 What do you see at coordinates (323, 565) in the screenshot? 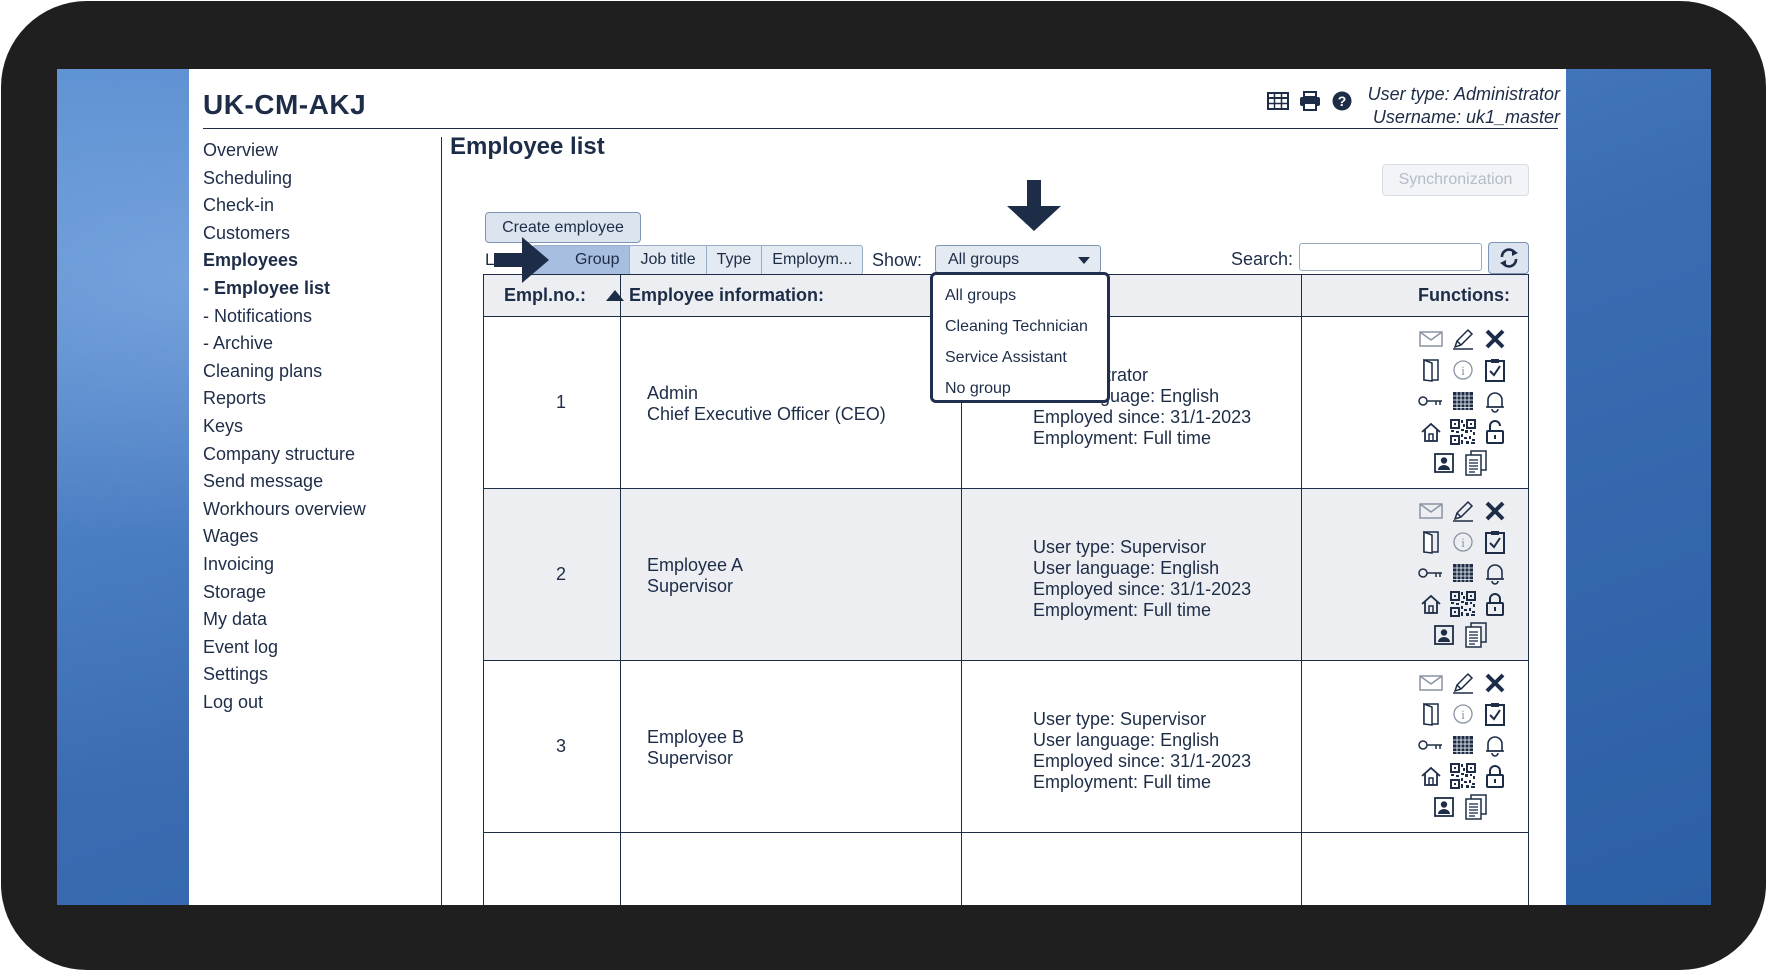
I see `sidebar-item-invoicing: Invoicing` at bounding box center [323, 565].